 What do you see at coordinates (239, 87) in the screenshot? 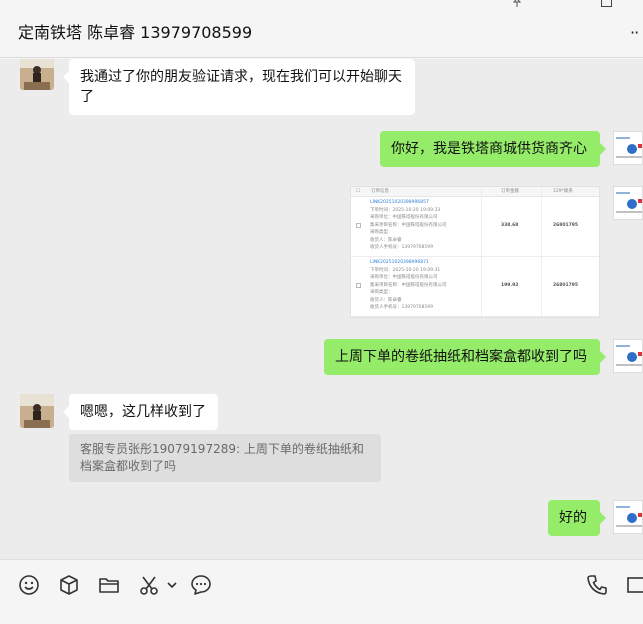
I see `message-bubble-incoming: 我通过了你的朋友验证请求，现在我们可以开始聊天了` at bounding box center [239, 87].